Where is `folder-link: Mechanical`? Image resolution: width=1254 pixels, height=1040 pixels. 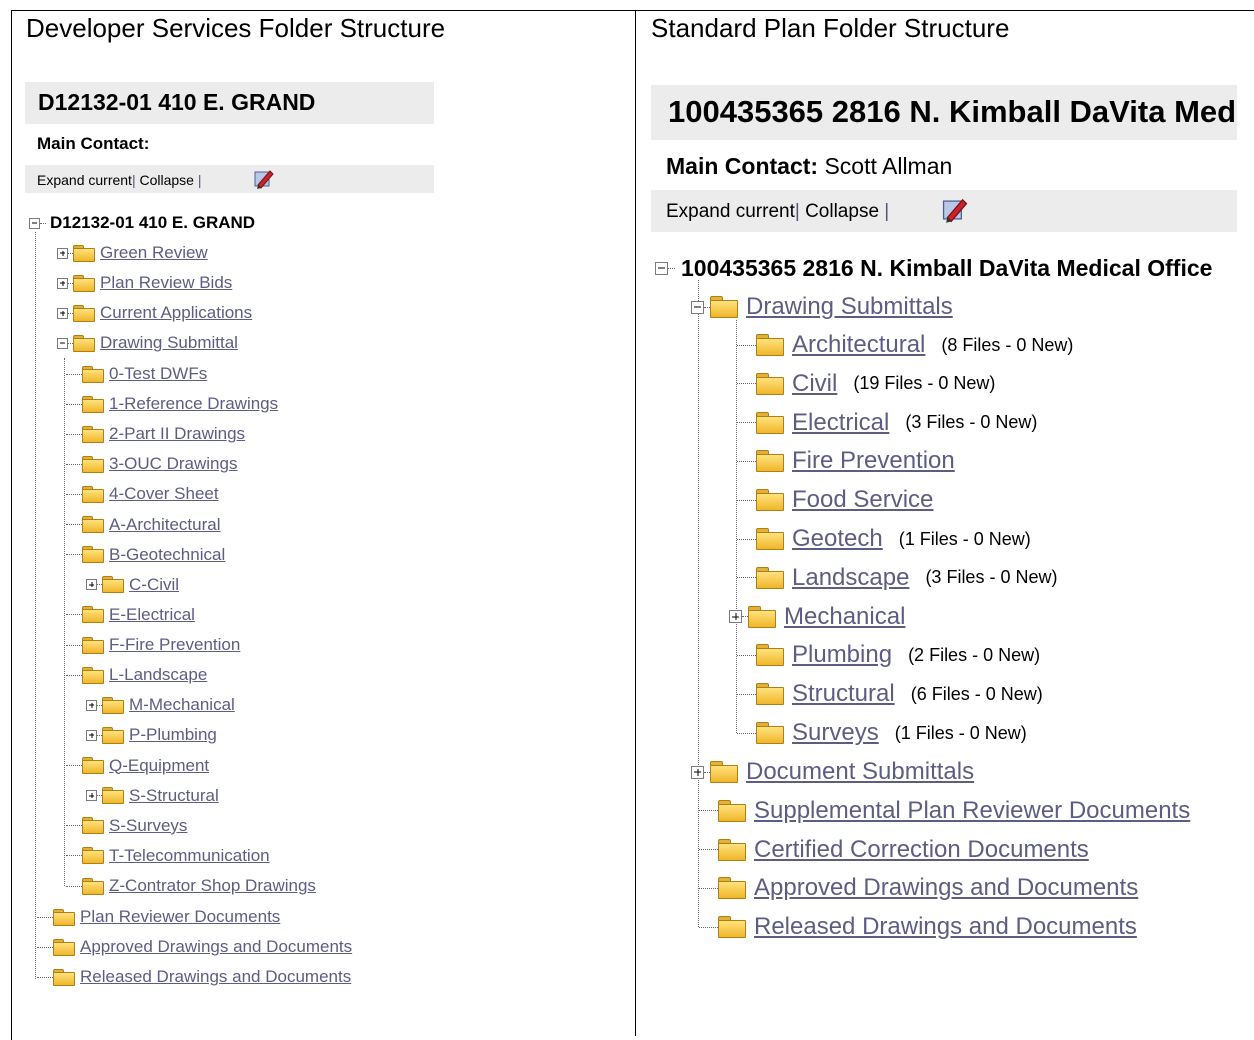 folder-link: Mechanical is located at coordinates (844, 617).